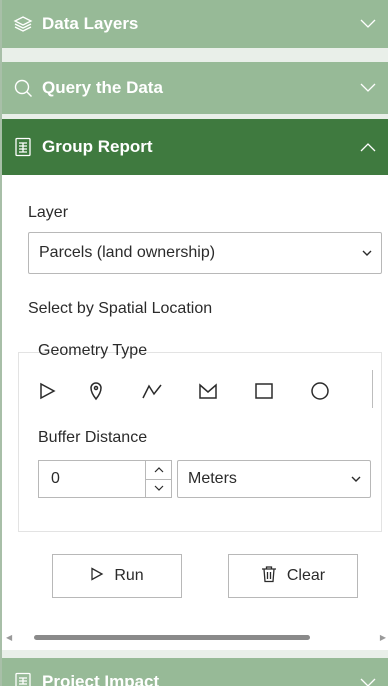  What do you see at coordinates (23, 88) in the screenshot?
I see `search-icon` at bounding box center [23, 88].